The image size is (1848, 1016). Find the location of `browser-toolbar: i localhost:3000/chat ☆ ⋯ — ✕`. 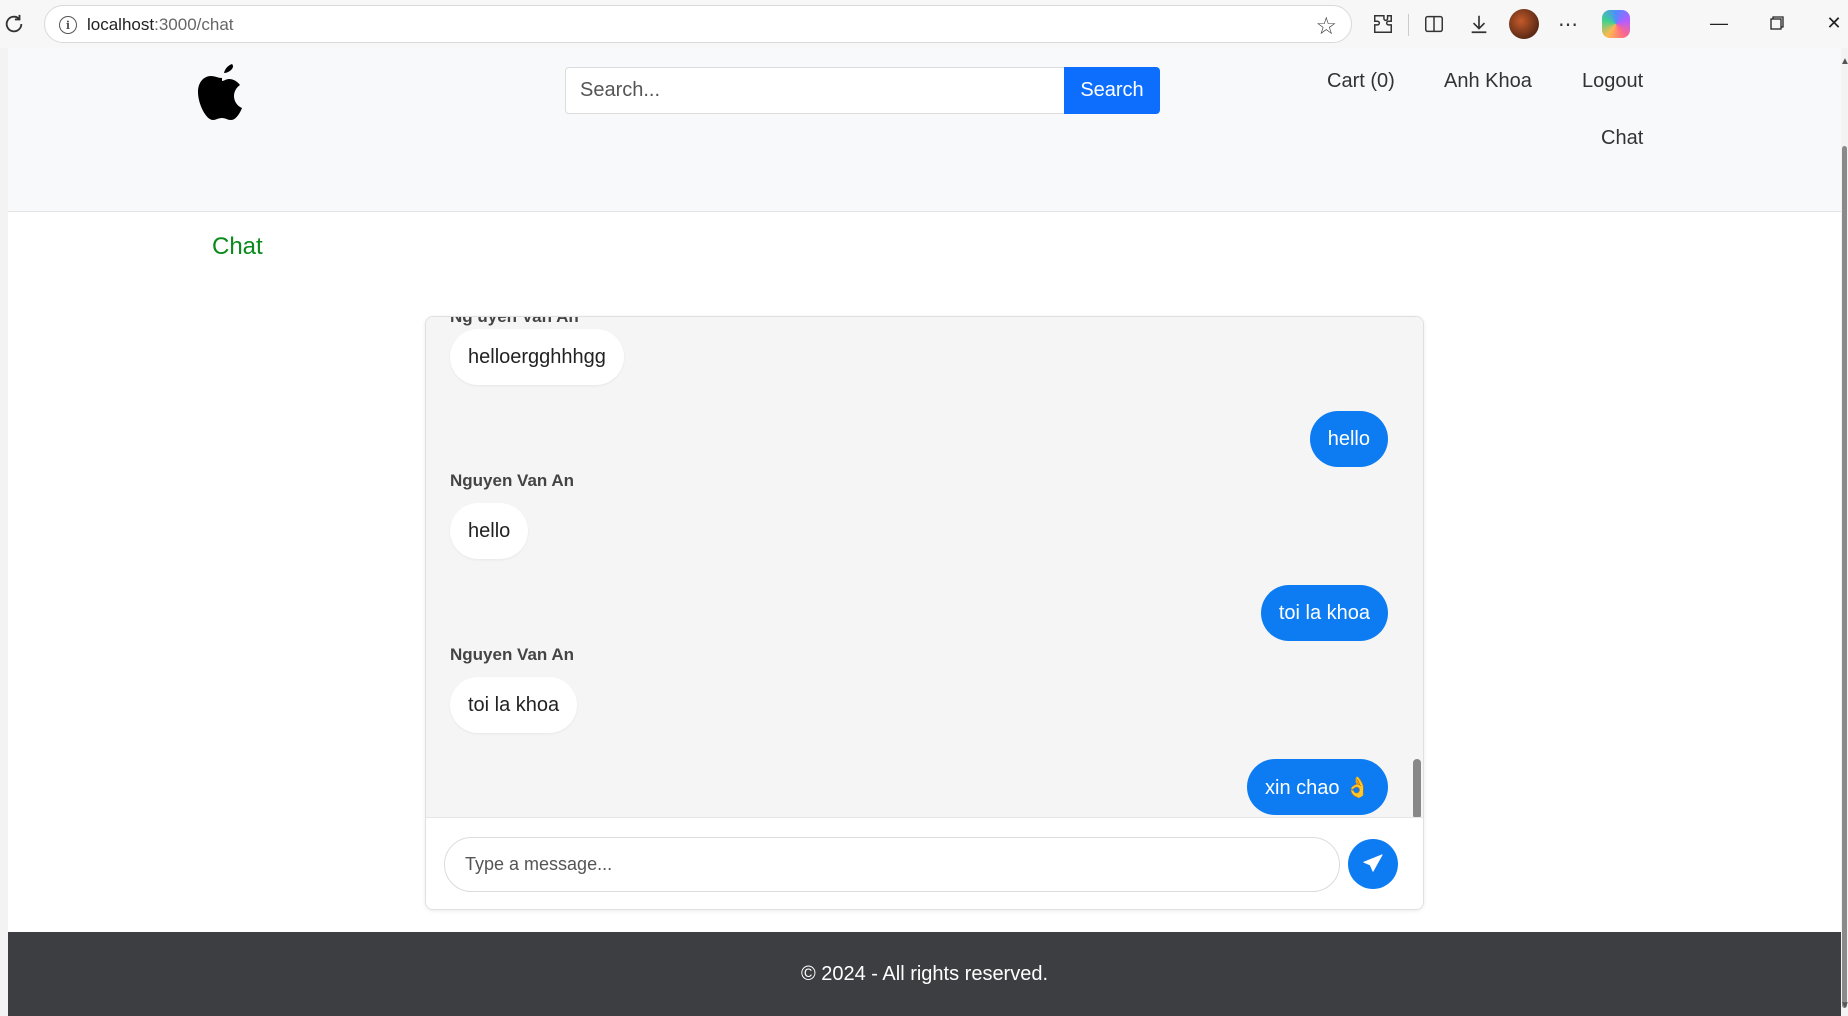

browser-toolbar: i localhost:3000/chat ☆ ⋯ — ✕ is located at coordinates (924, 24).